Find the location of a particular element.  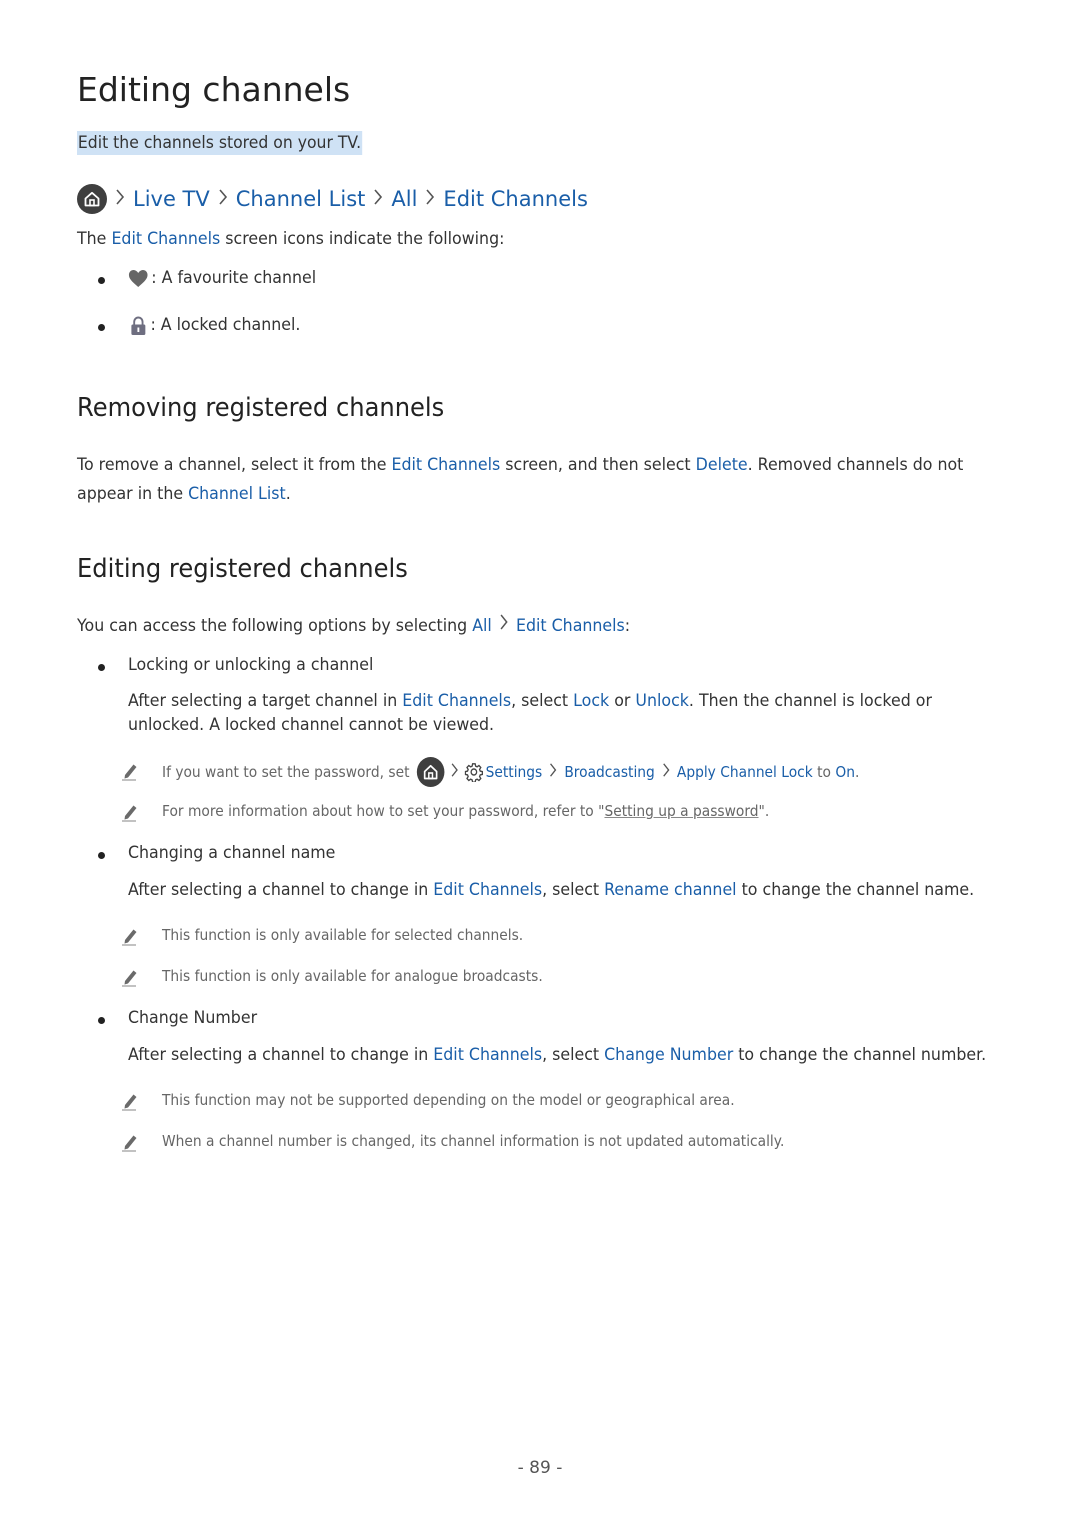

change-number-link: Change Number is located at coordinates (668, 1055).